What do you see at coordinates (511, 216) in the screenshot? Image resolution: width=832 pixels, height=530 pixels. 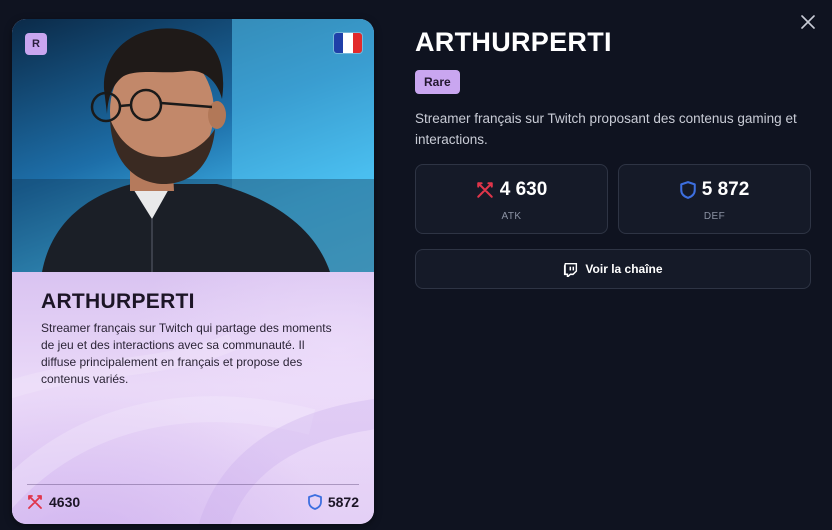 I see `atk-label: ATK` at bounding box center [511, 216].